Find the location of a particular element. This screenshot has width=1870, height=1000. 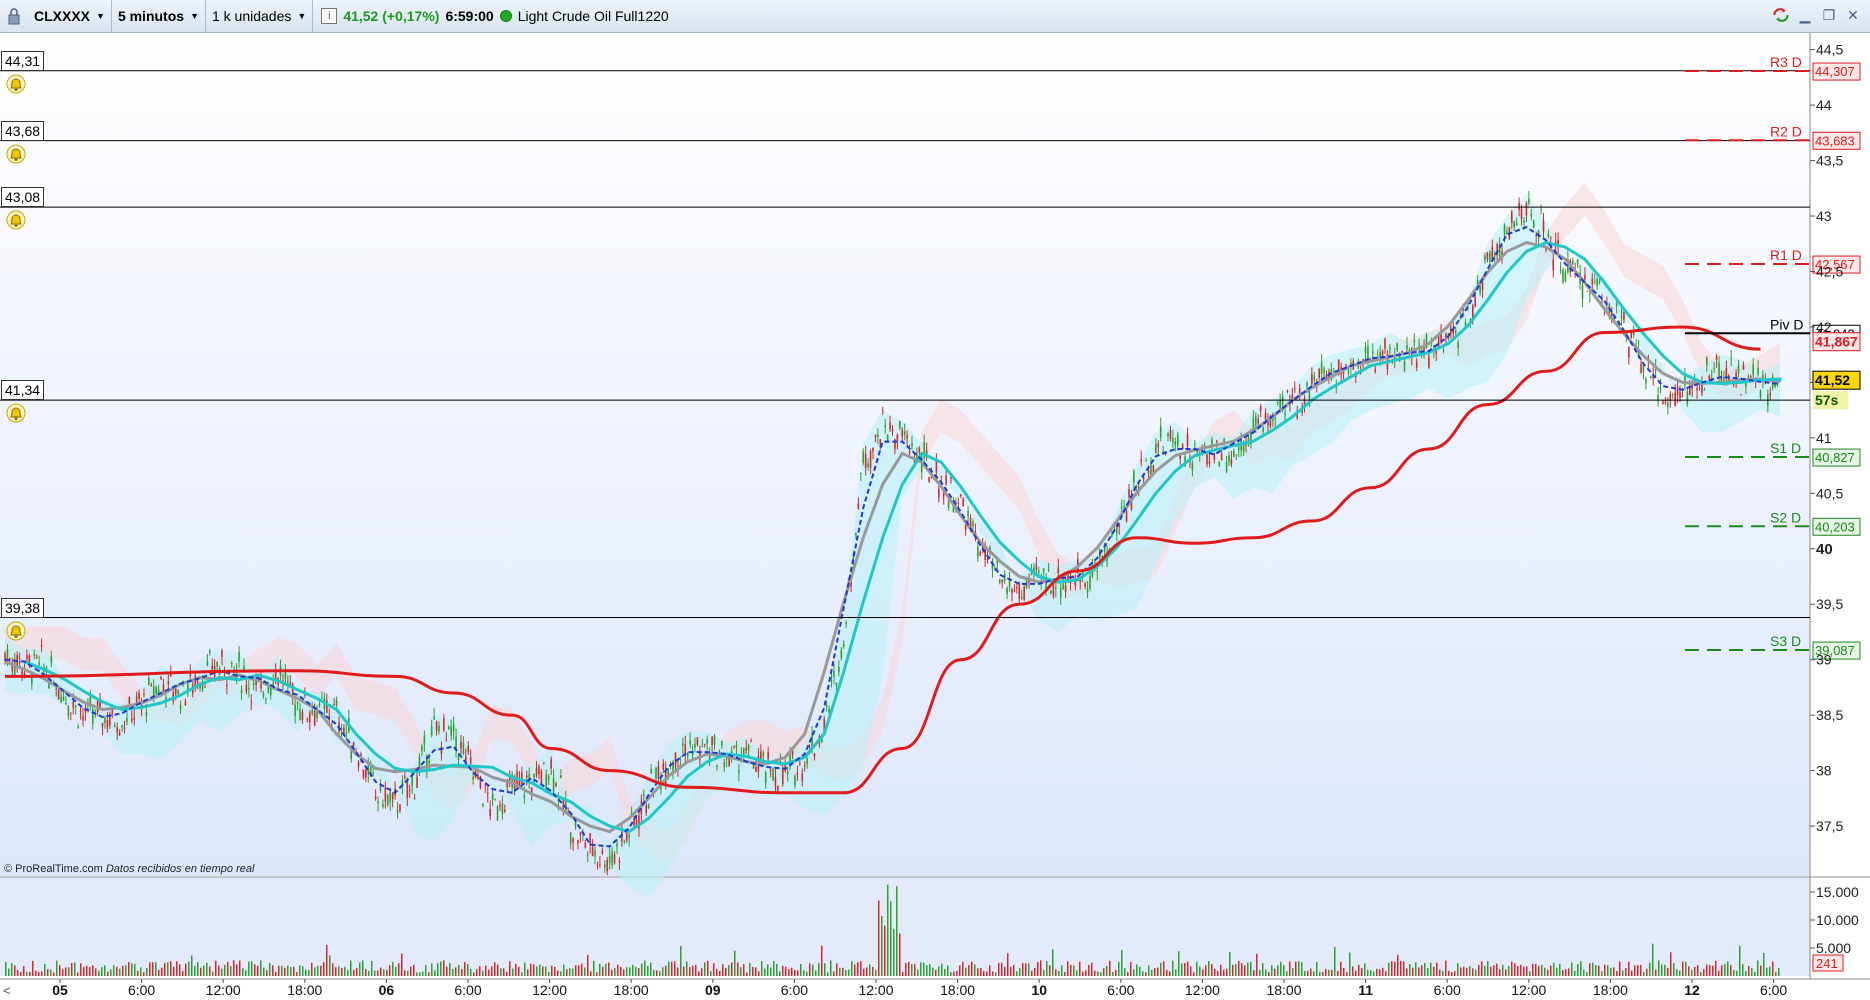

timeframe-selector: 5 minutos ▼ is located at coordinates (159, 16).